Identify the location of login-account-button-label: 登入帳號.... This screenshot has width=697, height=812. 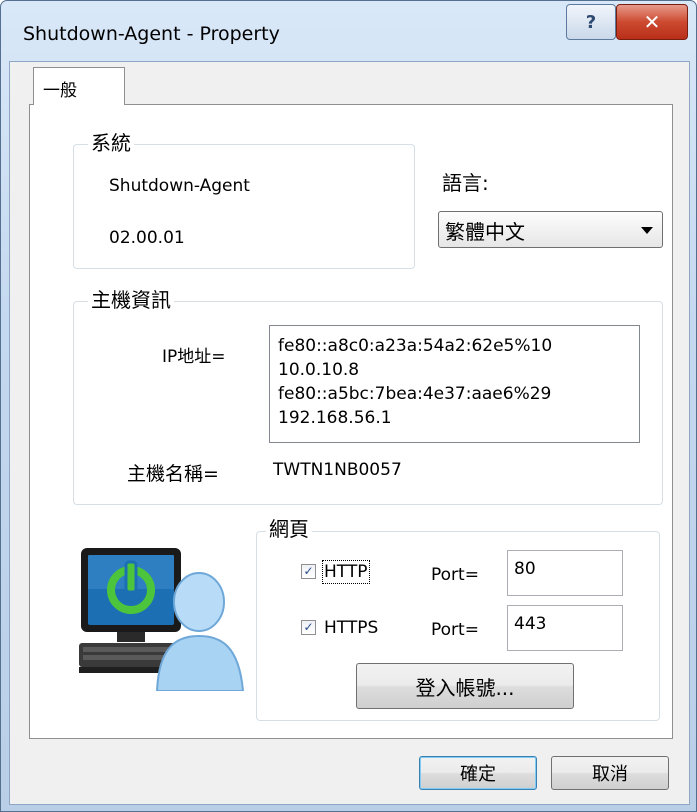
(465, 687).